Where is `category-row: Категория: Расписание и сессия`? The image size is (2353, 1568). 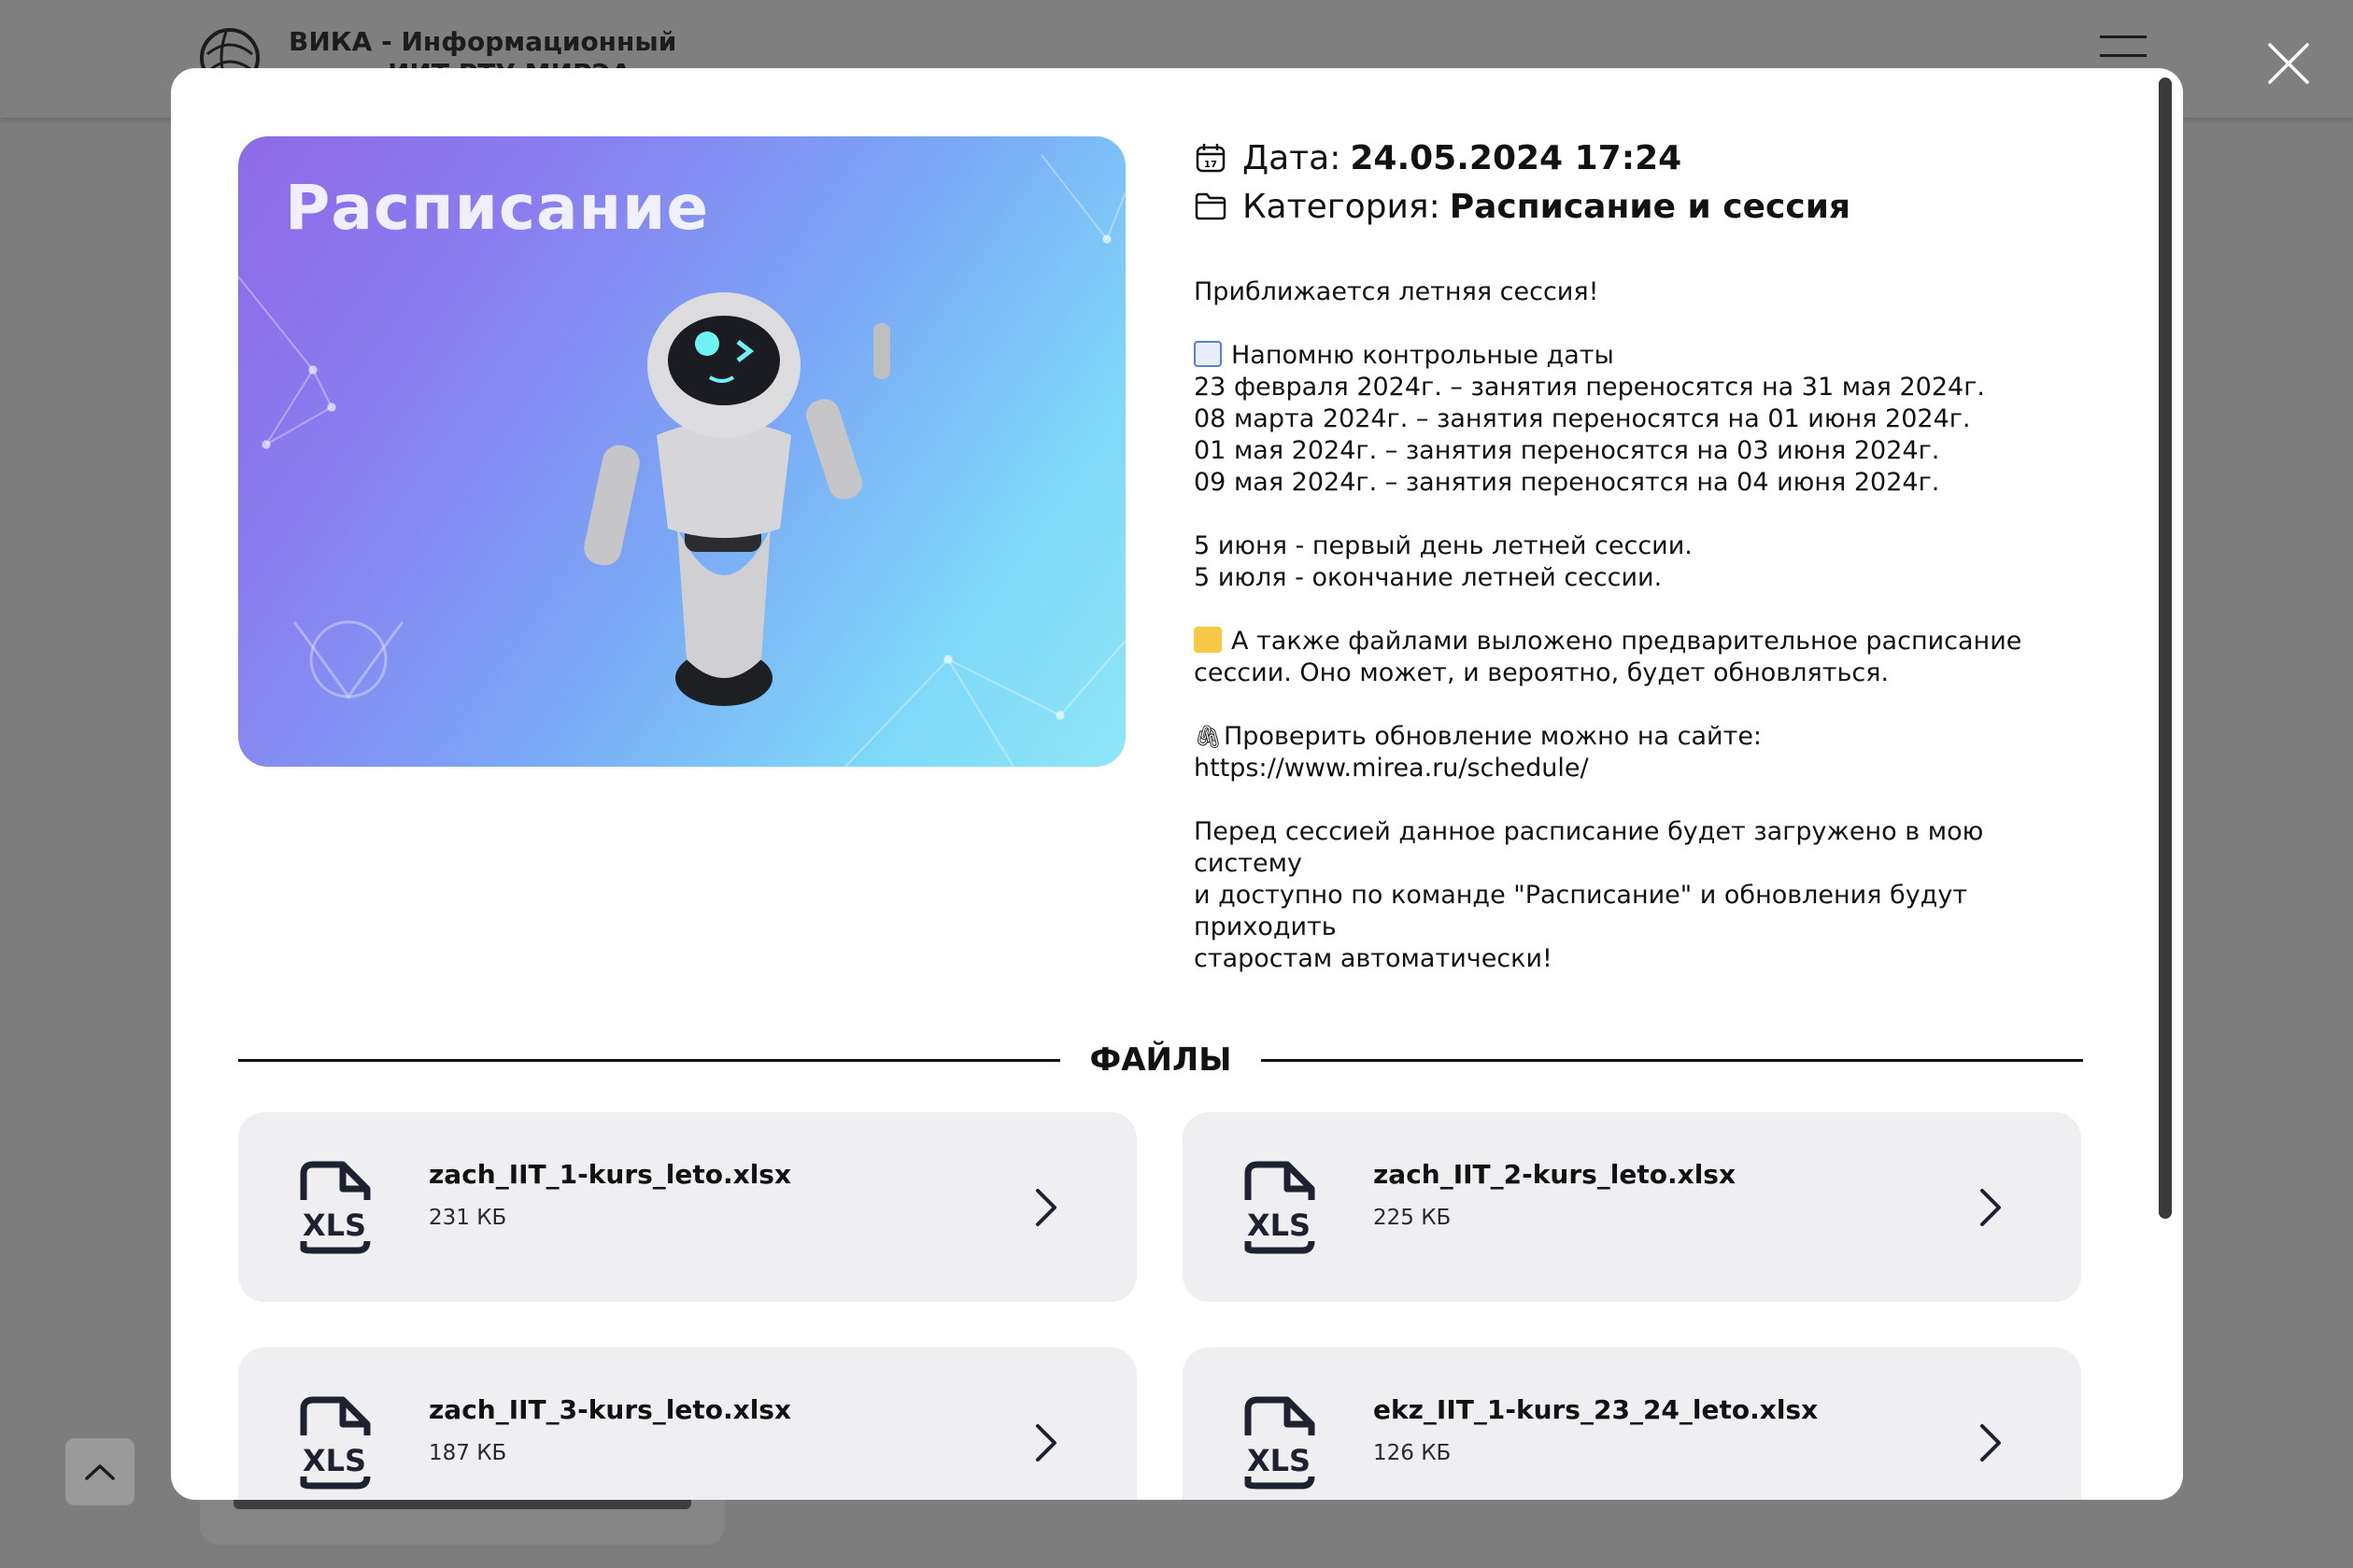 category-row: Категория: Расписание и сессия is located at coordinates (1522, 206).